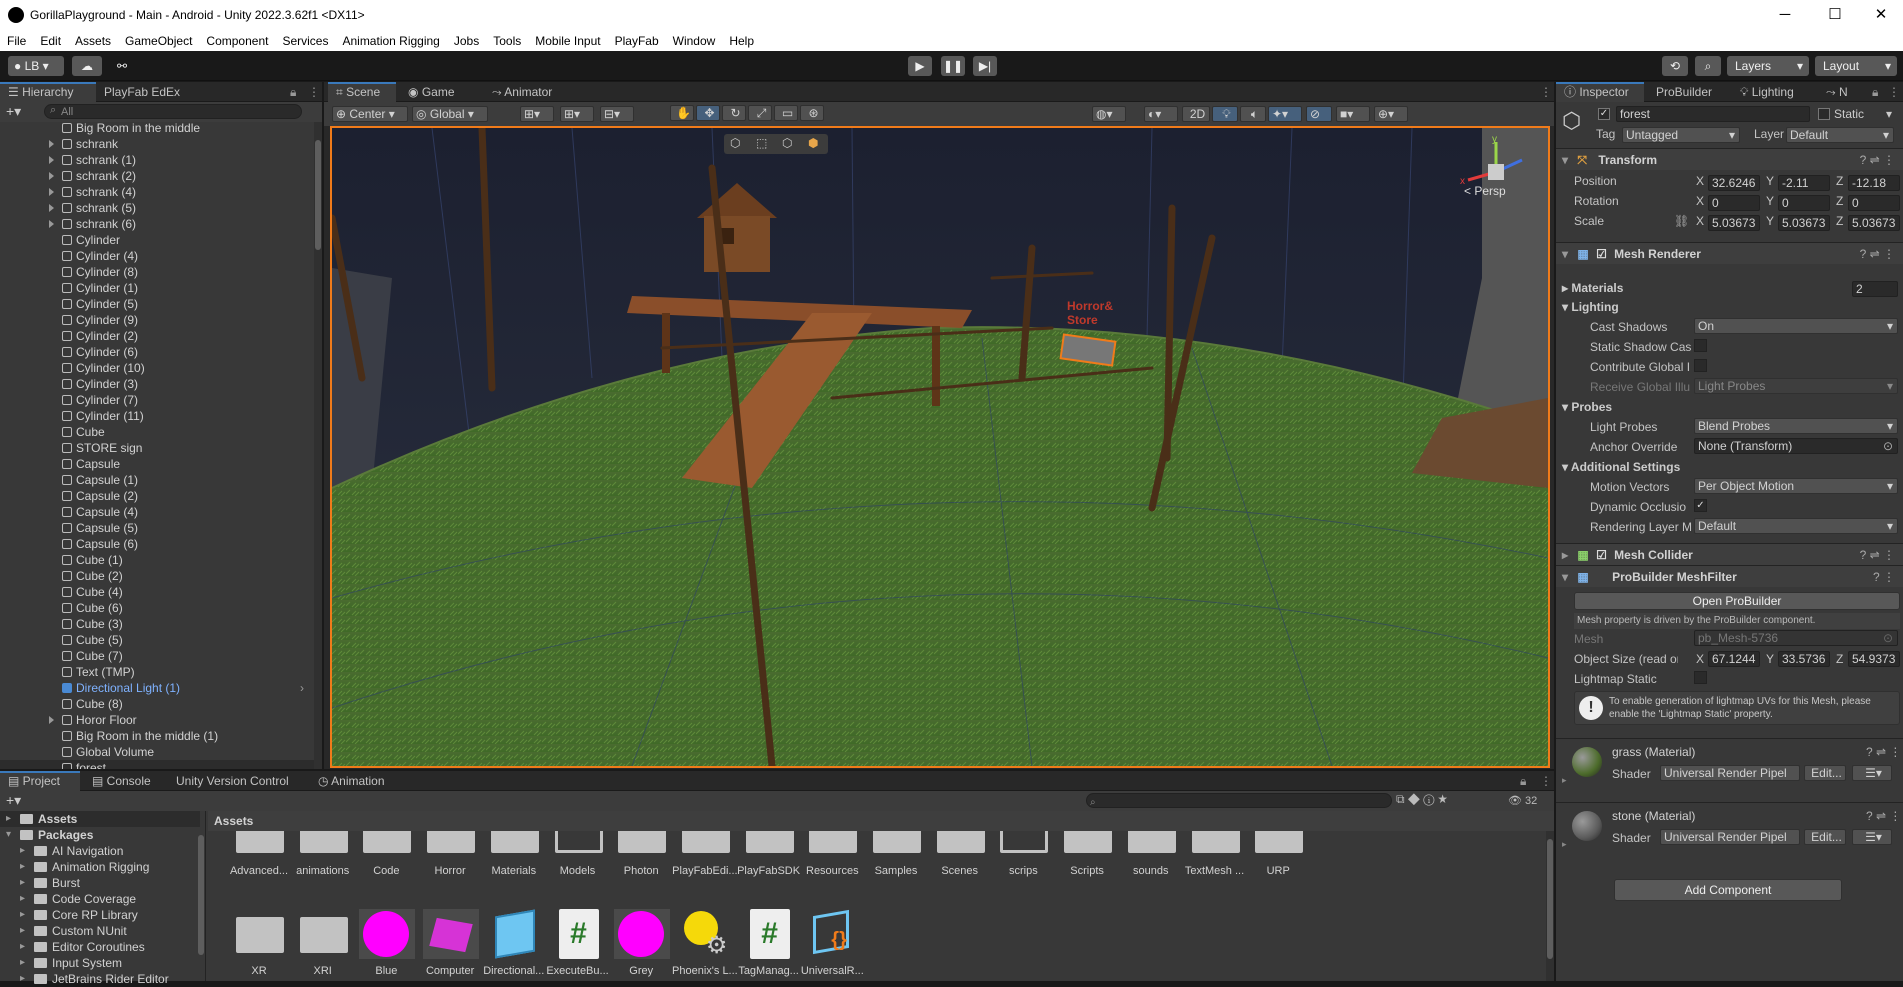  Describe the element at coordinates (13, 111) in the screenshot. I see `add-button: +▾` at that location.